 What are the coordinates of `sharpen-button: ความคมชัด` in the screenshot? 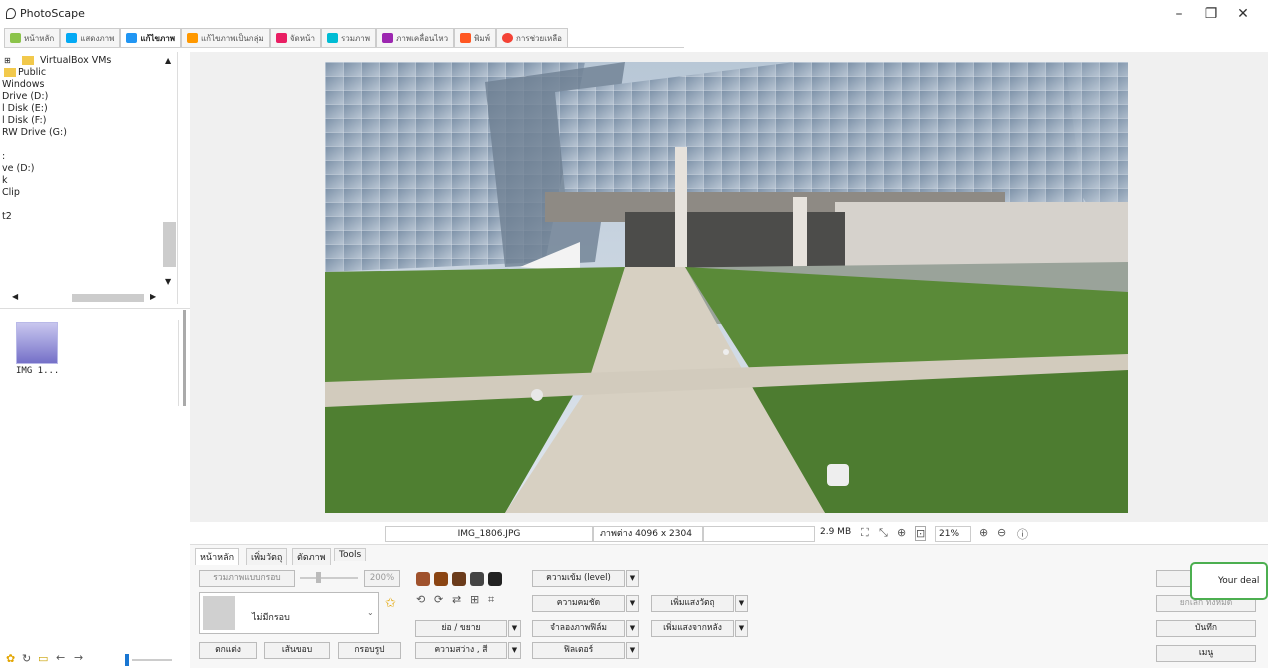 It's located at (578, 603).